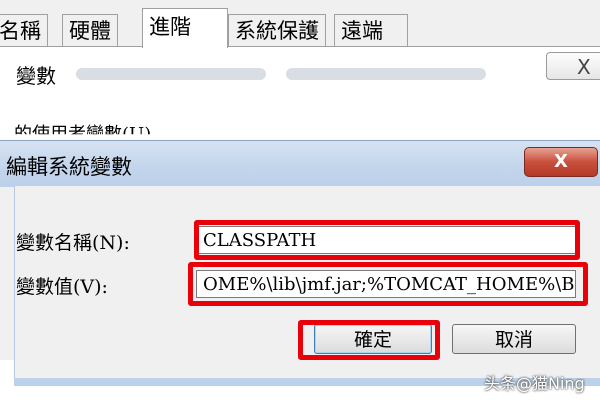  Describe the element at coordinates (24, 30) in the screenshot. I see `tab-computer-name: 名稱` at that location.